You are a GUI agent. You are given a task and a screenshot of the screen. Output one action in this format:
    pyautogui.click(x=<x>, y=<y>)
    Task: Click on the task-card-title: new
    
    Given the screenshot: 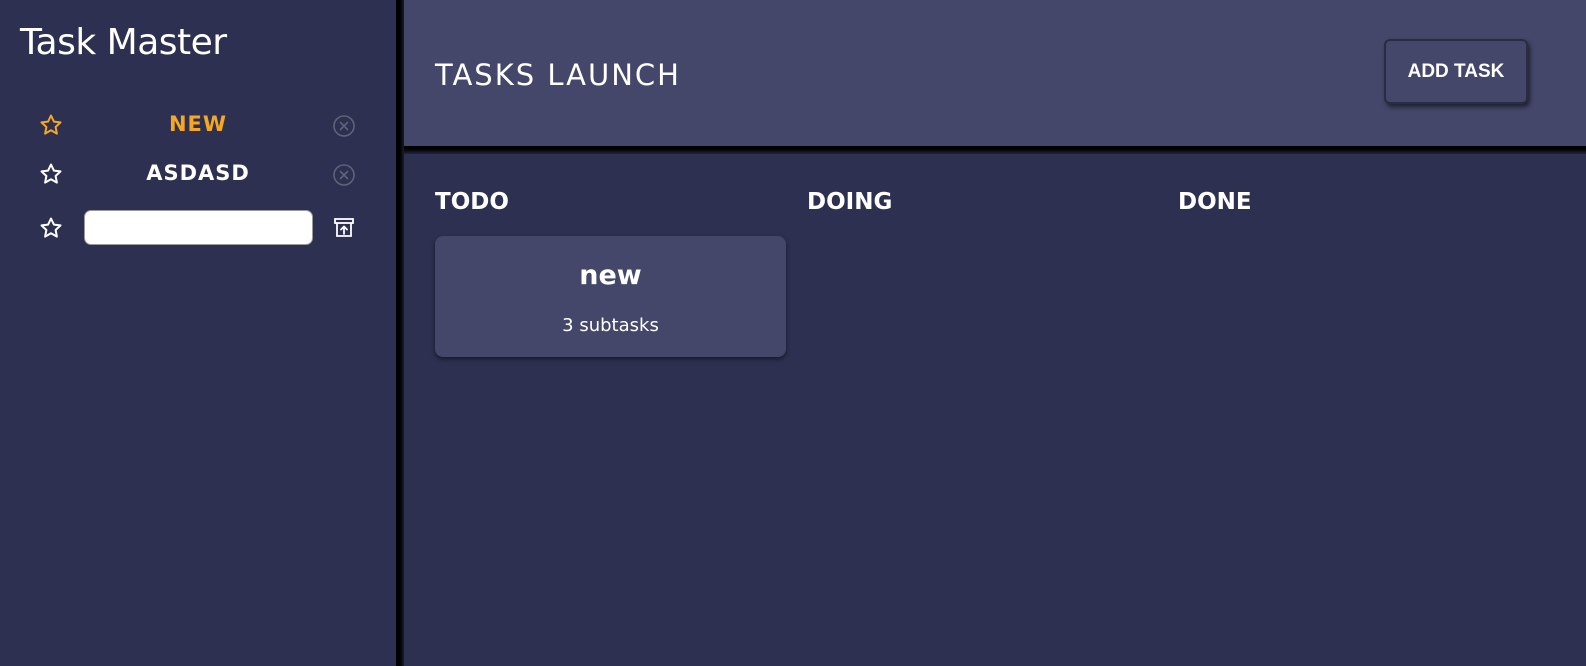 What is the action you would take?
    pyautogui.click(x=610, y=275)
    